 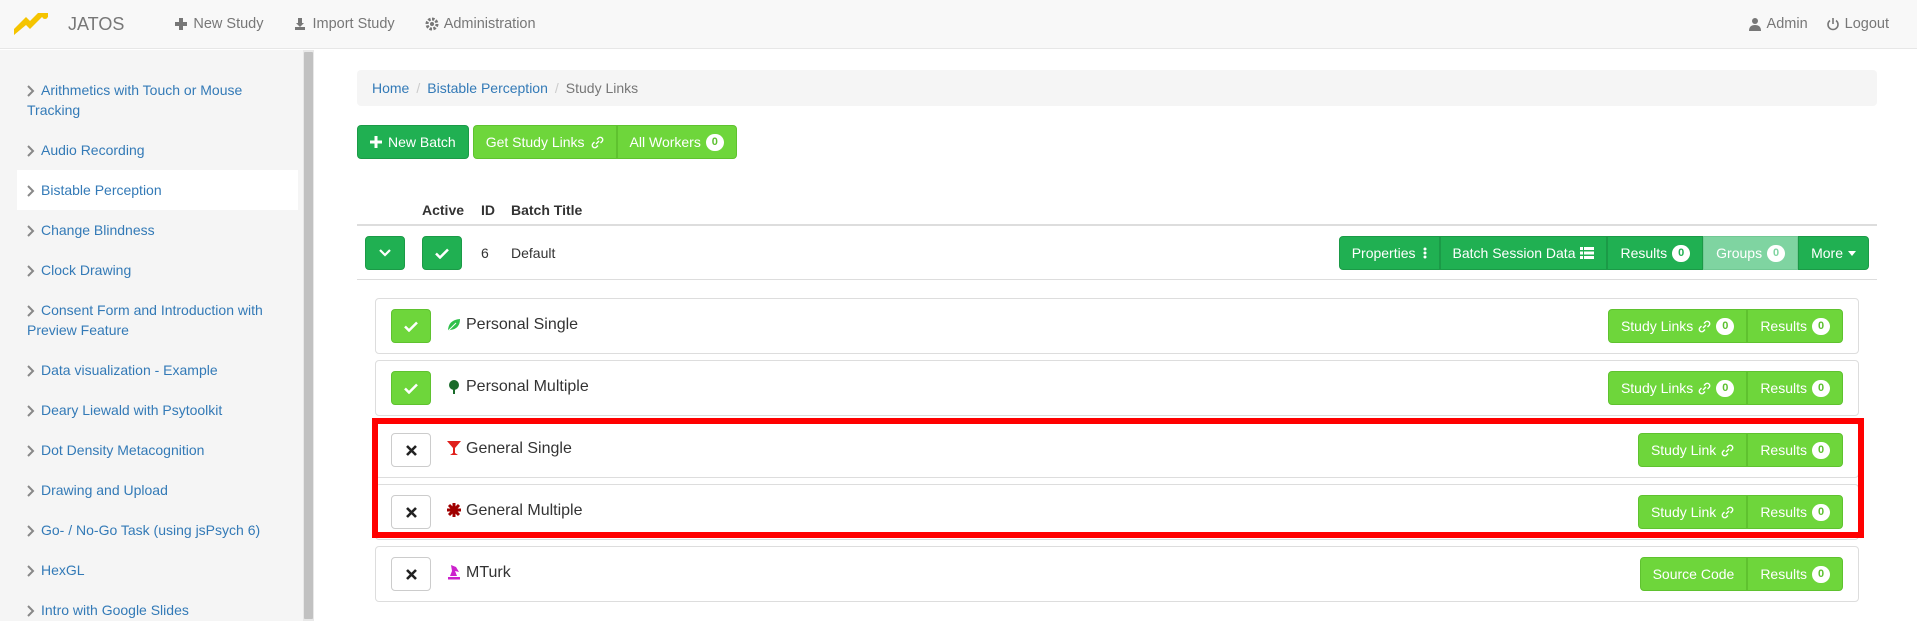 I want to click on sidebar-item-label: Dot Density Metacognition, so click(x=123, y=450).